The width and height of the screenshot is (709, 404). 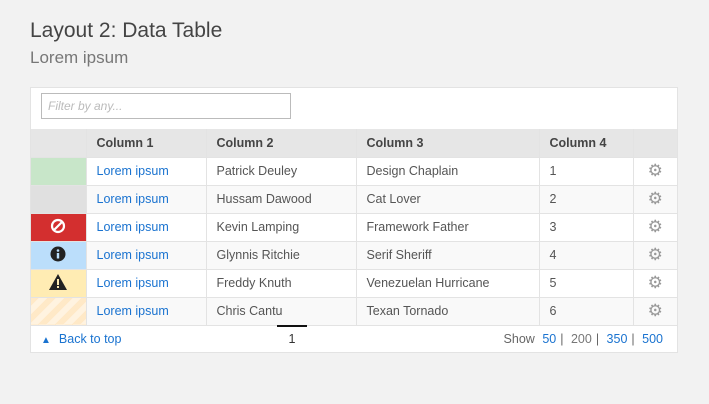 What do you see at coordinates (292, 335) in the screenshot?
I see `page-1: 1` at bounding box center [292, 335].